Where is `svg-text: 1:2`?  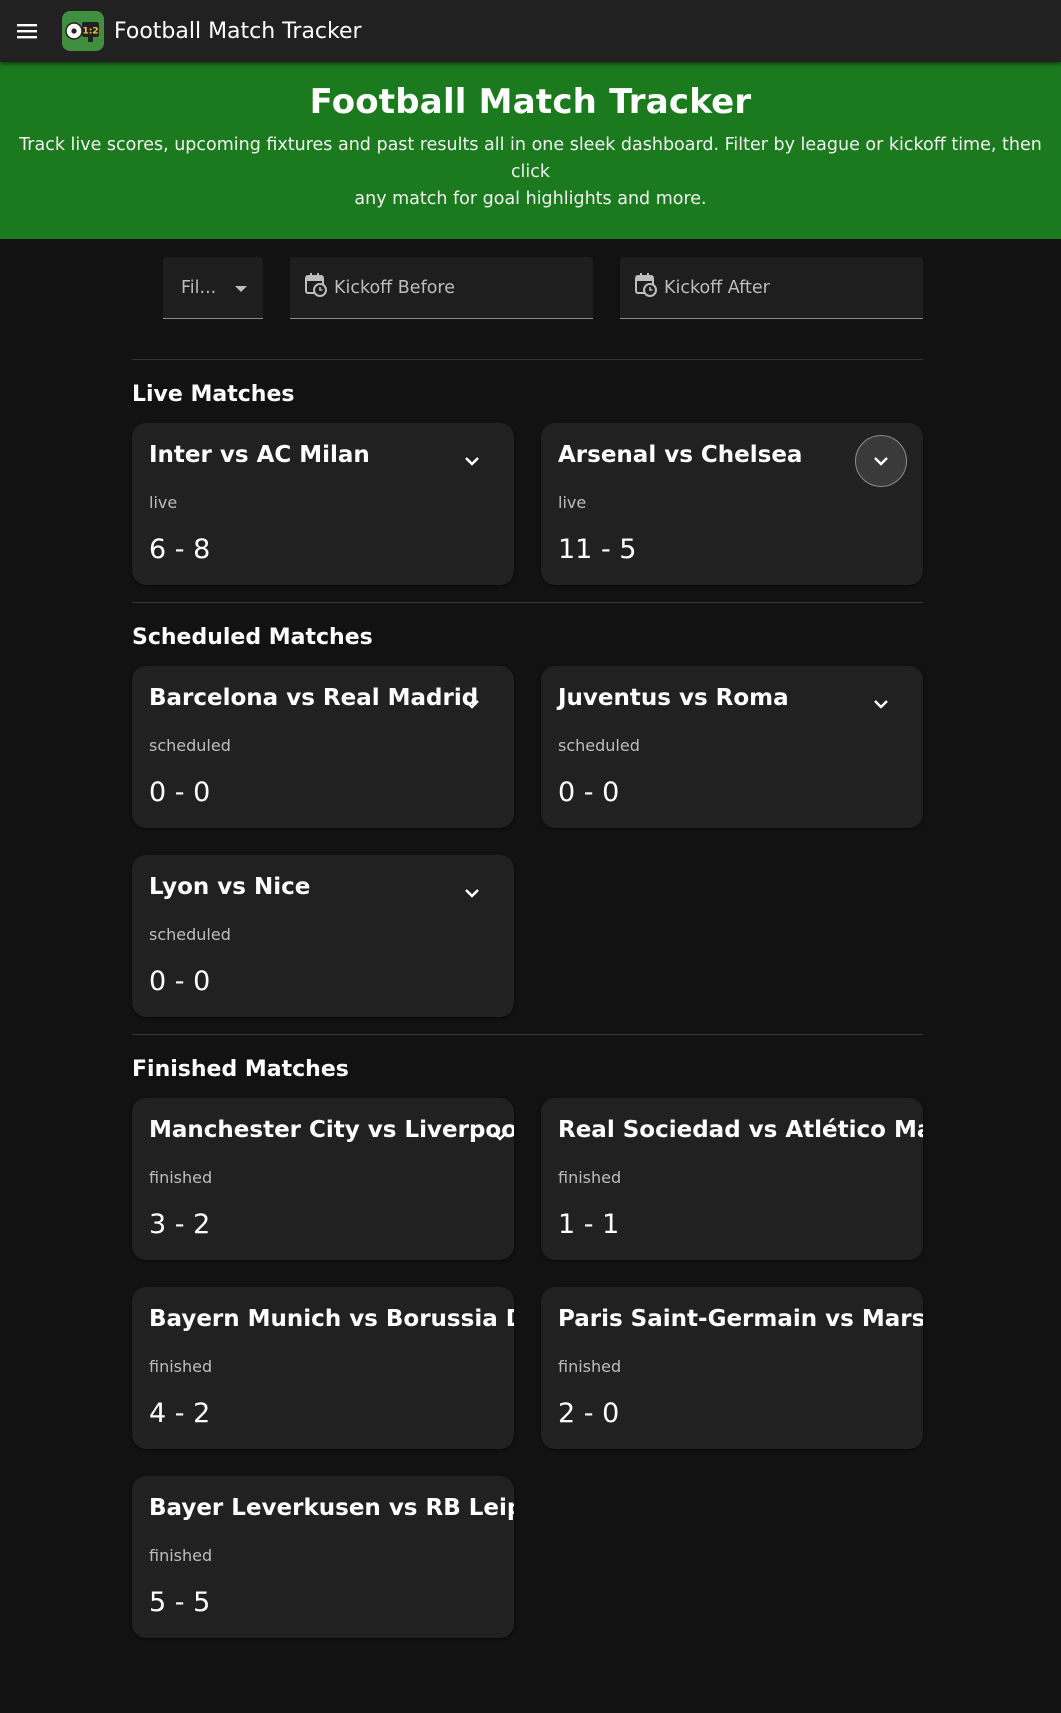 svg-text: 1:2 is located at coordinates (90, 32).